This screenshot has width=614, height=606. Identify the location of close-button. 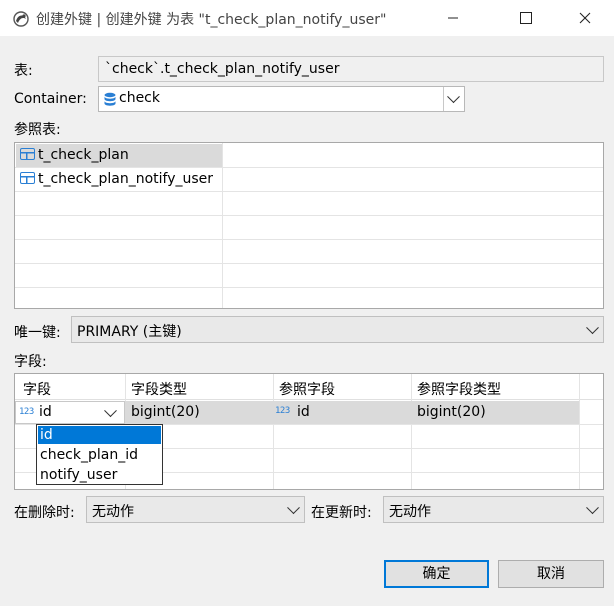
(585, 18).